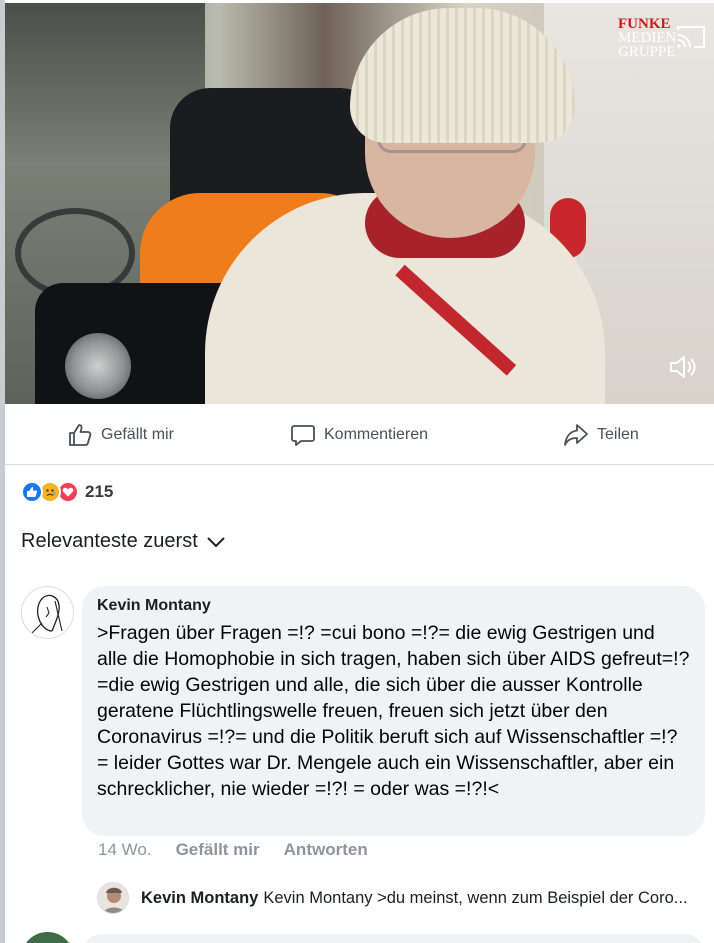 The height and width of the screenshot is (943, 714). Describe the element at coordinates (80, 435) in the screenshot. I see `thumbs-up-icon` at that location.